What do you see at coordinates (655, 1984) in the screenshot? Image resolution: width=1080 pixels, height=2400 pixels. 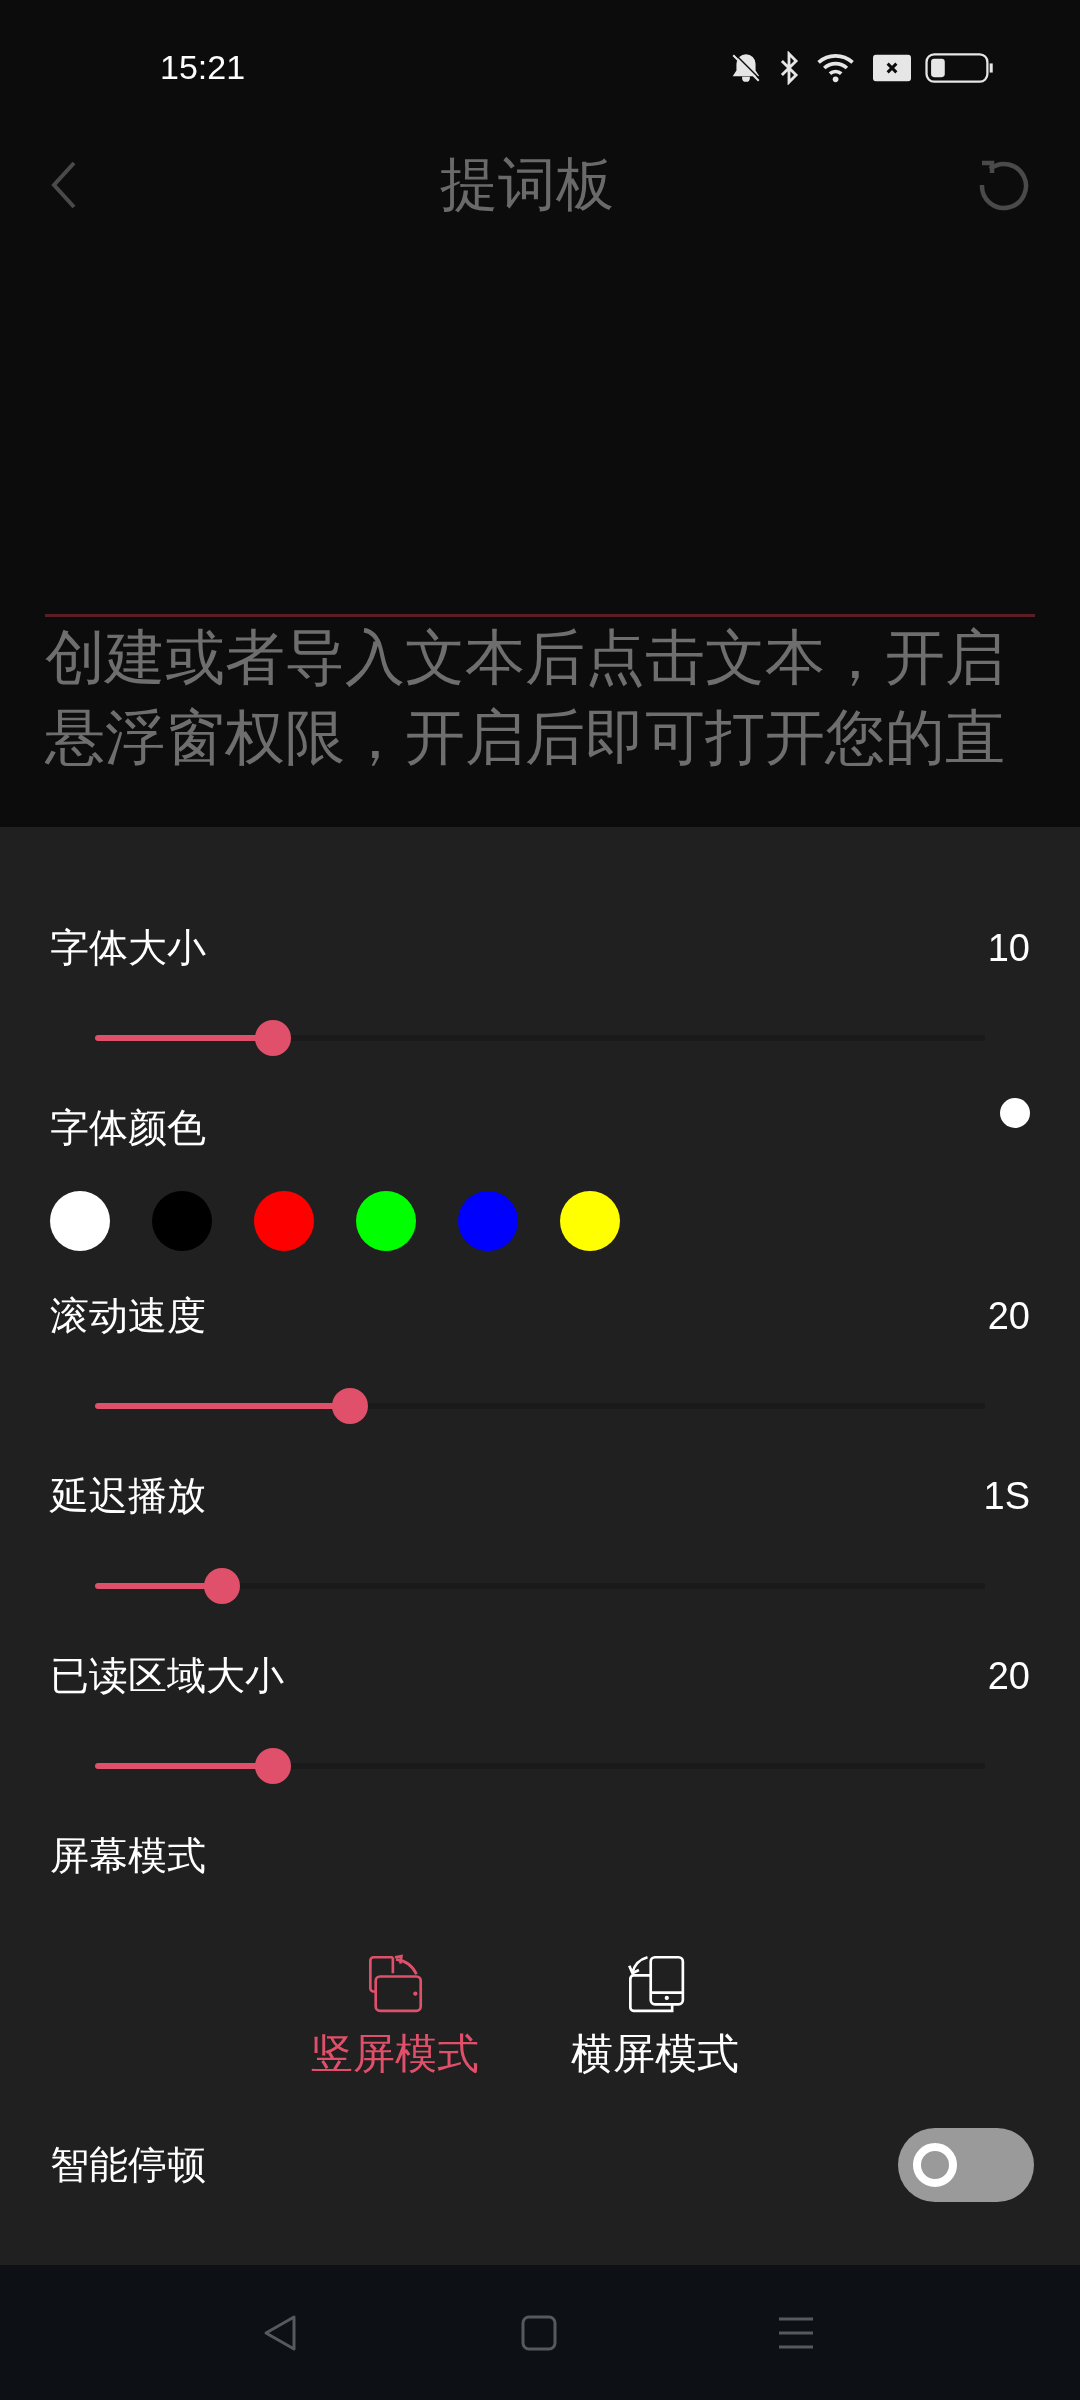 I see `landscape-rotate-icon` at bounding box center [655, 1984].